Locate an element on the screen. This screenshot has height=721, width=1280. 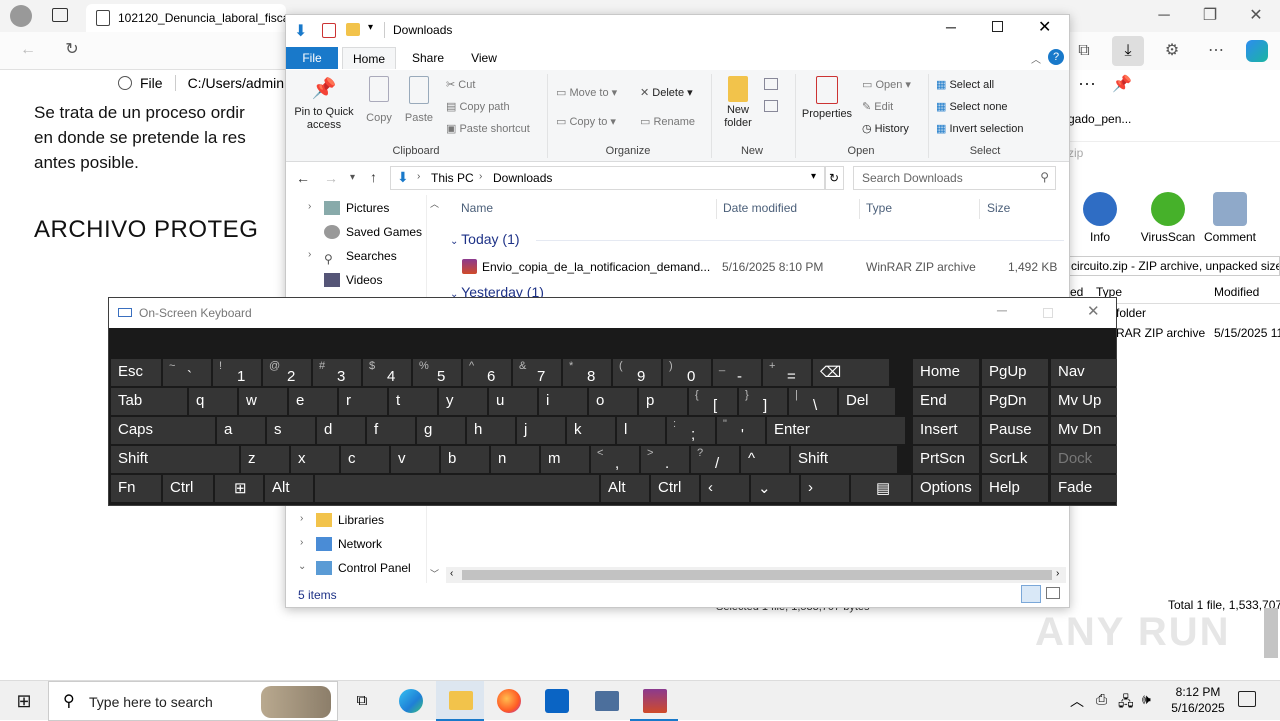
key-pgup: PgUp is located at coordinates (1015, 372).